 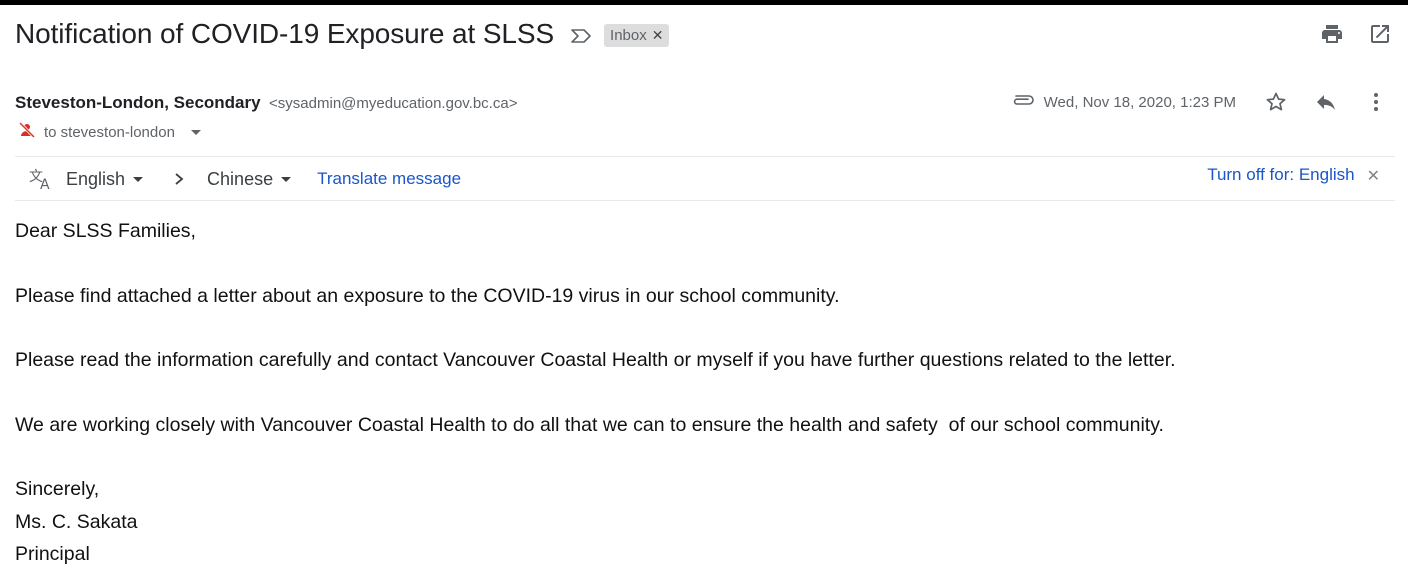 What do you see at coordinates (1280, 175) in the screenshot?
I see `turn-off-translation-link: Turn off for: English` at bounding box center [1280, 175].